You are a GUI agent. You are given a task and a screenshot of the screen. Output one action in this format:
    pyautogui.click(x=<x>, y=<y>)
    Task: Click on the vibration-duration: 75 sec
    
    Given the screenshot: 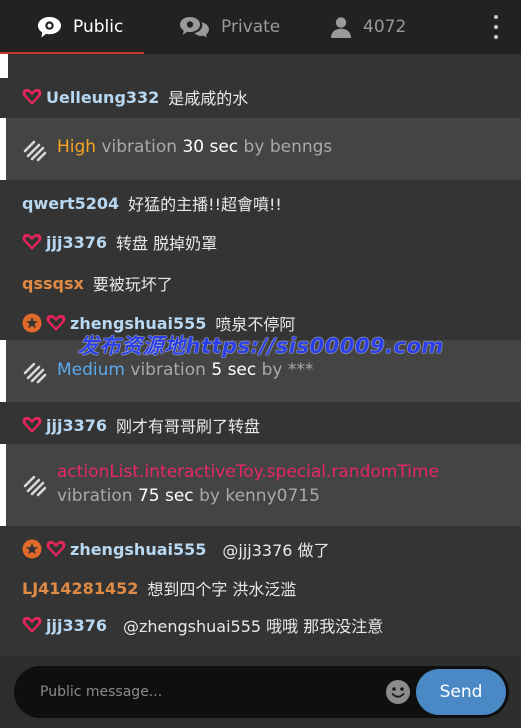 What is the action you would take?
    pyautogui.click(x=165, y=496)
    